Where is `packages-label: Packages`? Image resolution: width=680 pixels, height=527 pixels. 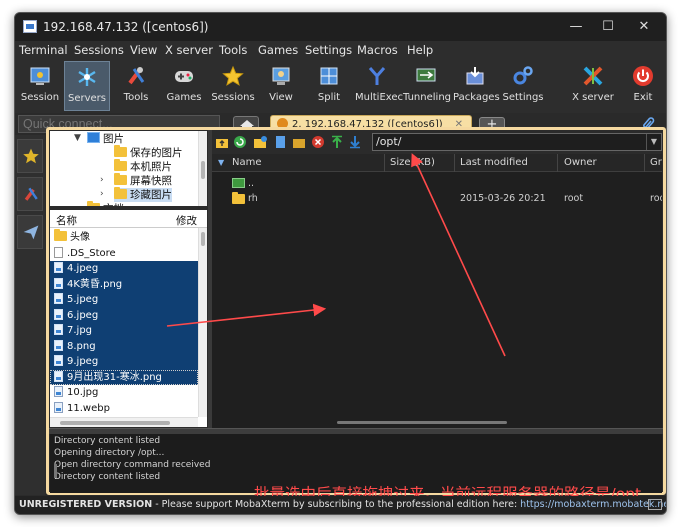 packages-label: Packages is located at coordinates (476, 97).